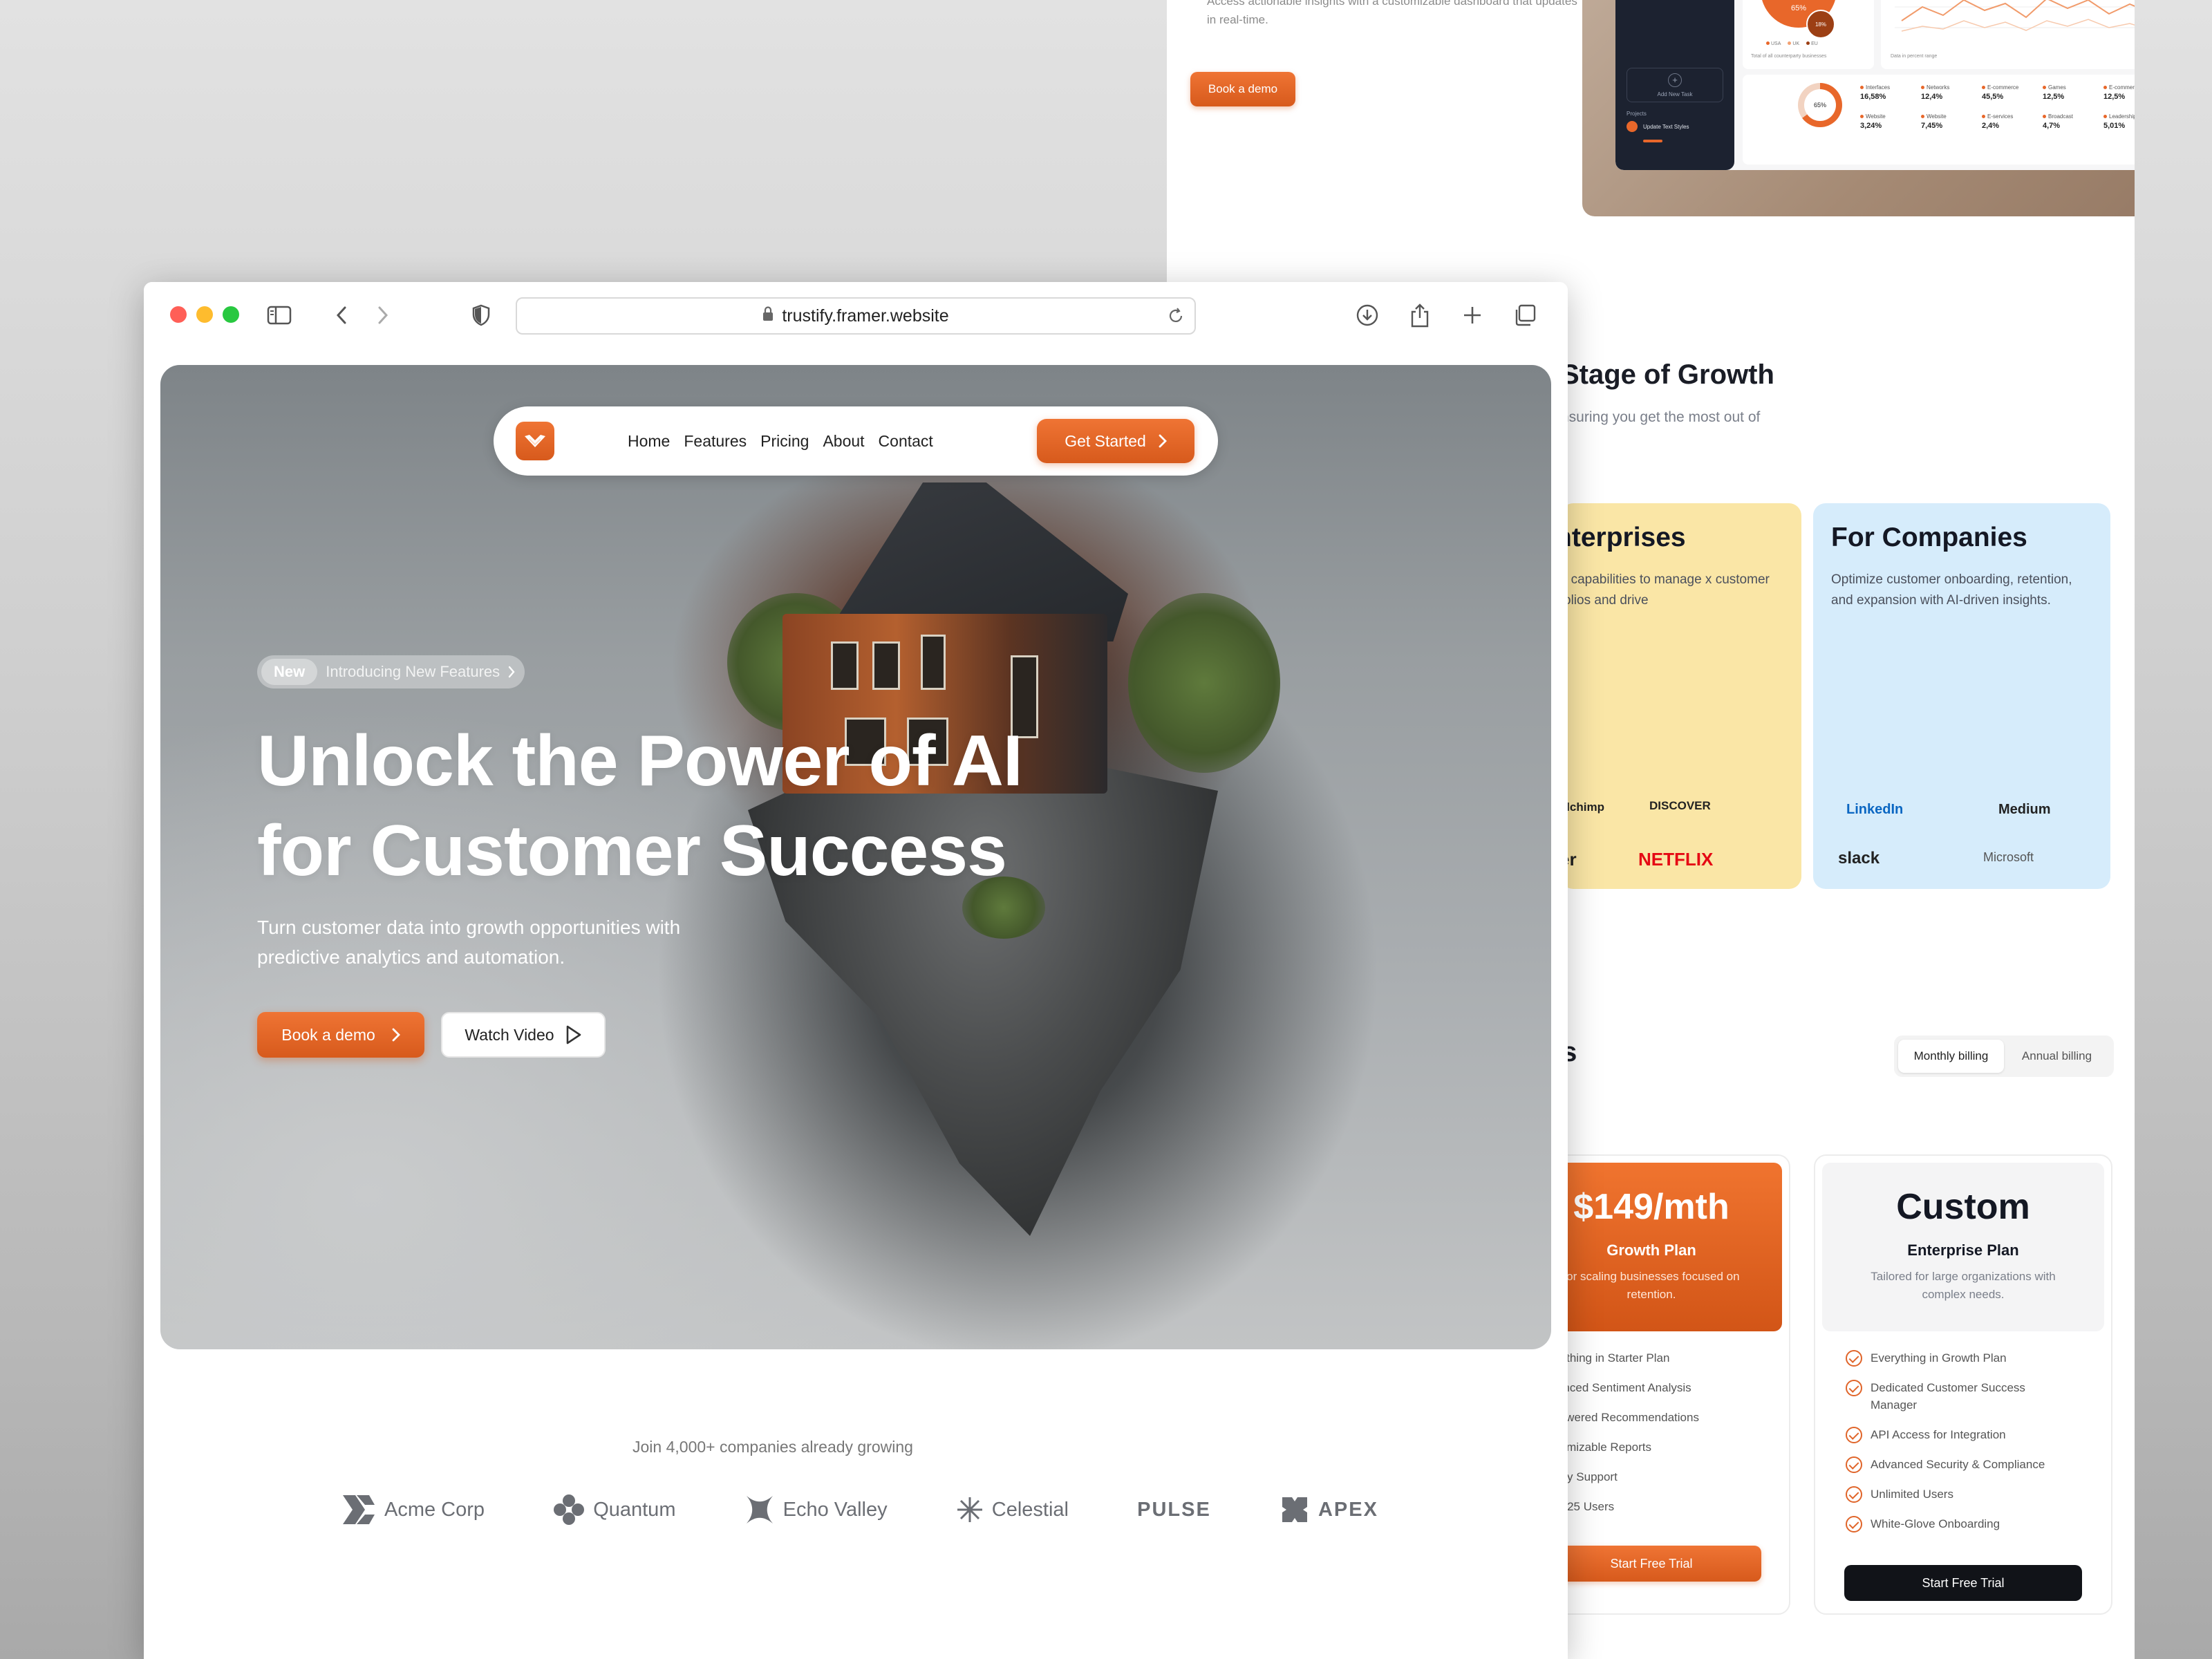 The image size is (2212, 1659). What do you see at coordinates (341, 315) in the screenshot?
I see `back-icon` at bounding box center [341, 315].